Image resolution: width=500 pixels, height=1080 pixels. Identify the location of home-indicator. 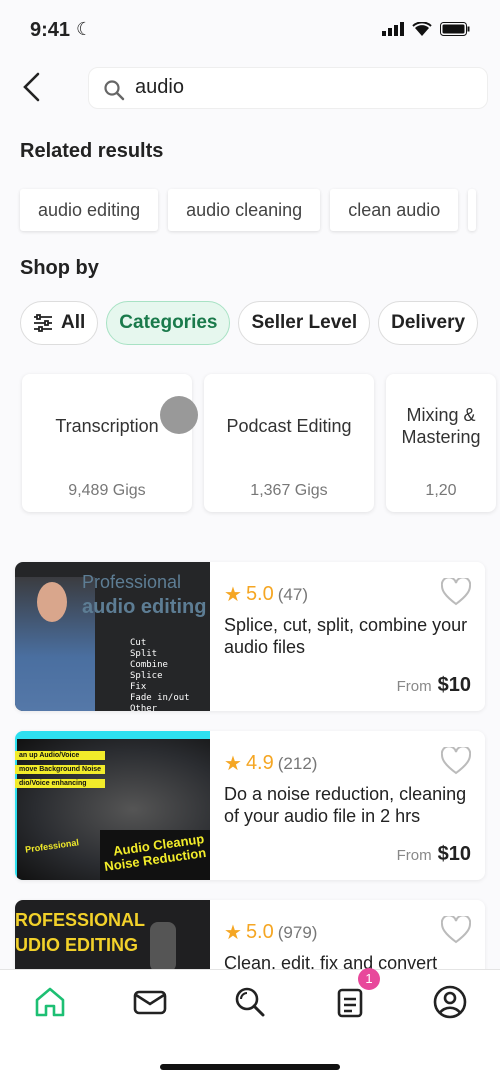
(250, 1067).